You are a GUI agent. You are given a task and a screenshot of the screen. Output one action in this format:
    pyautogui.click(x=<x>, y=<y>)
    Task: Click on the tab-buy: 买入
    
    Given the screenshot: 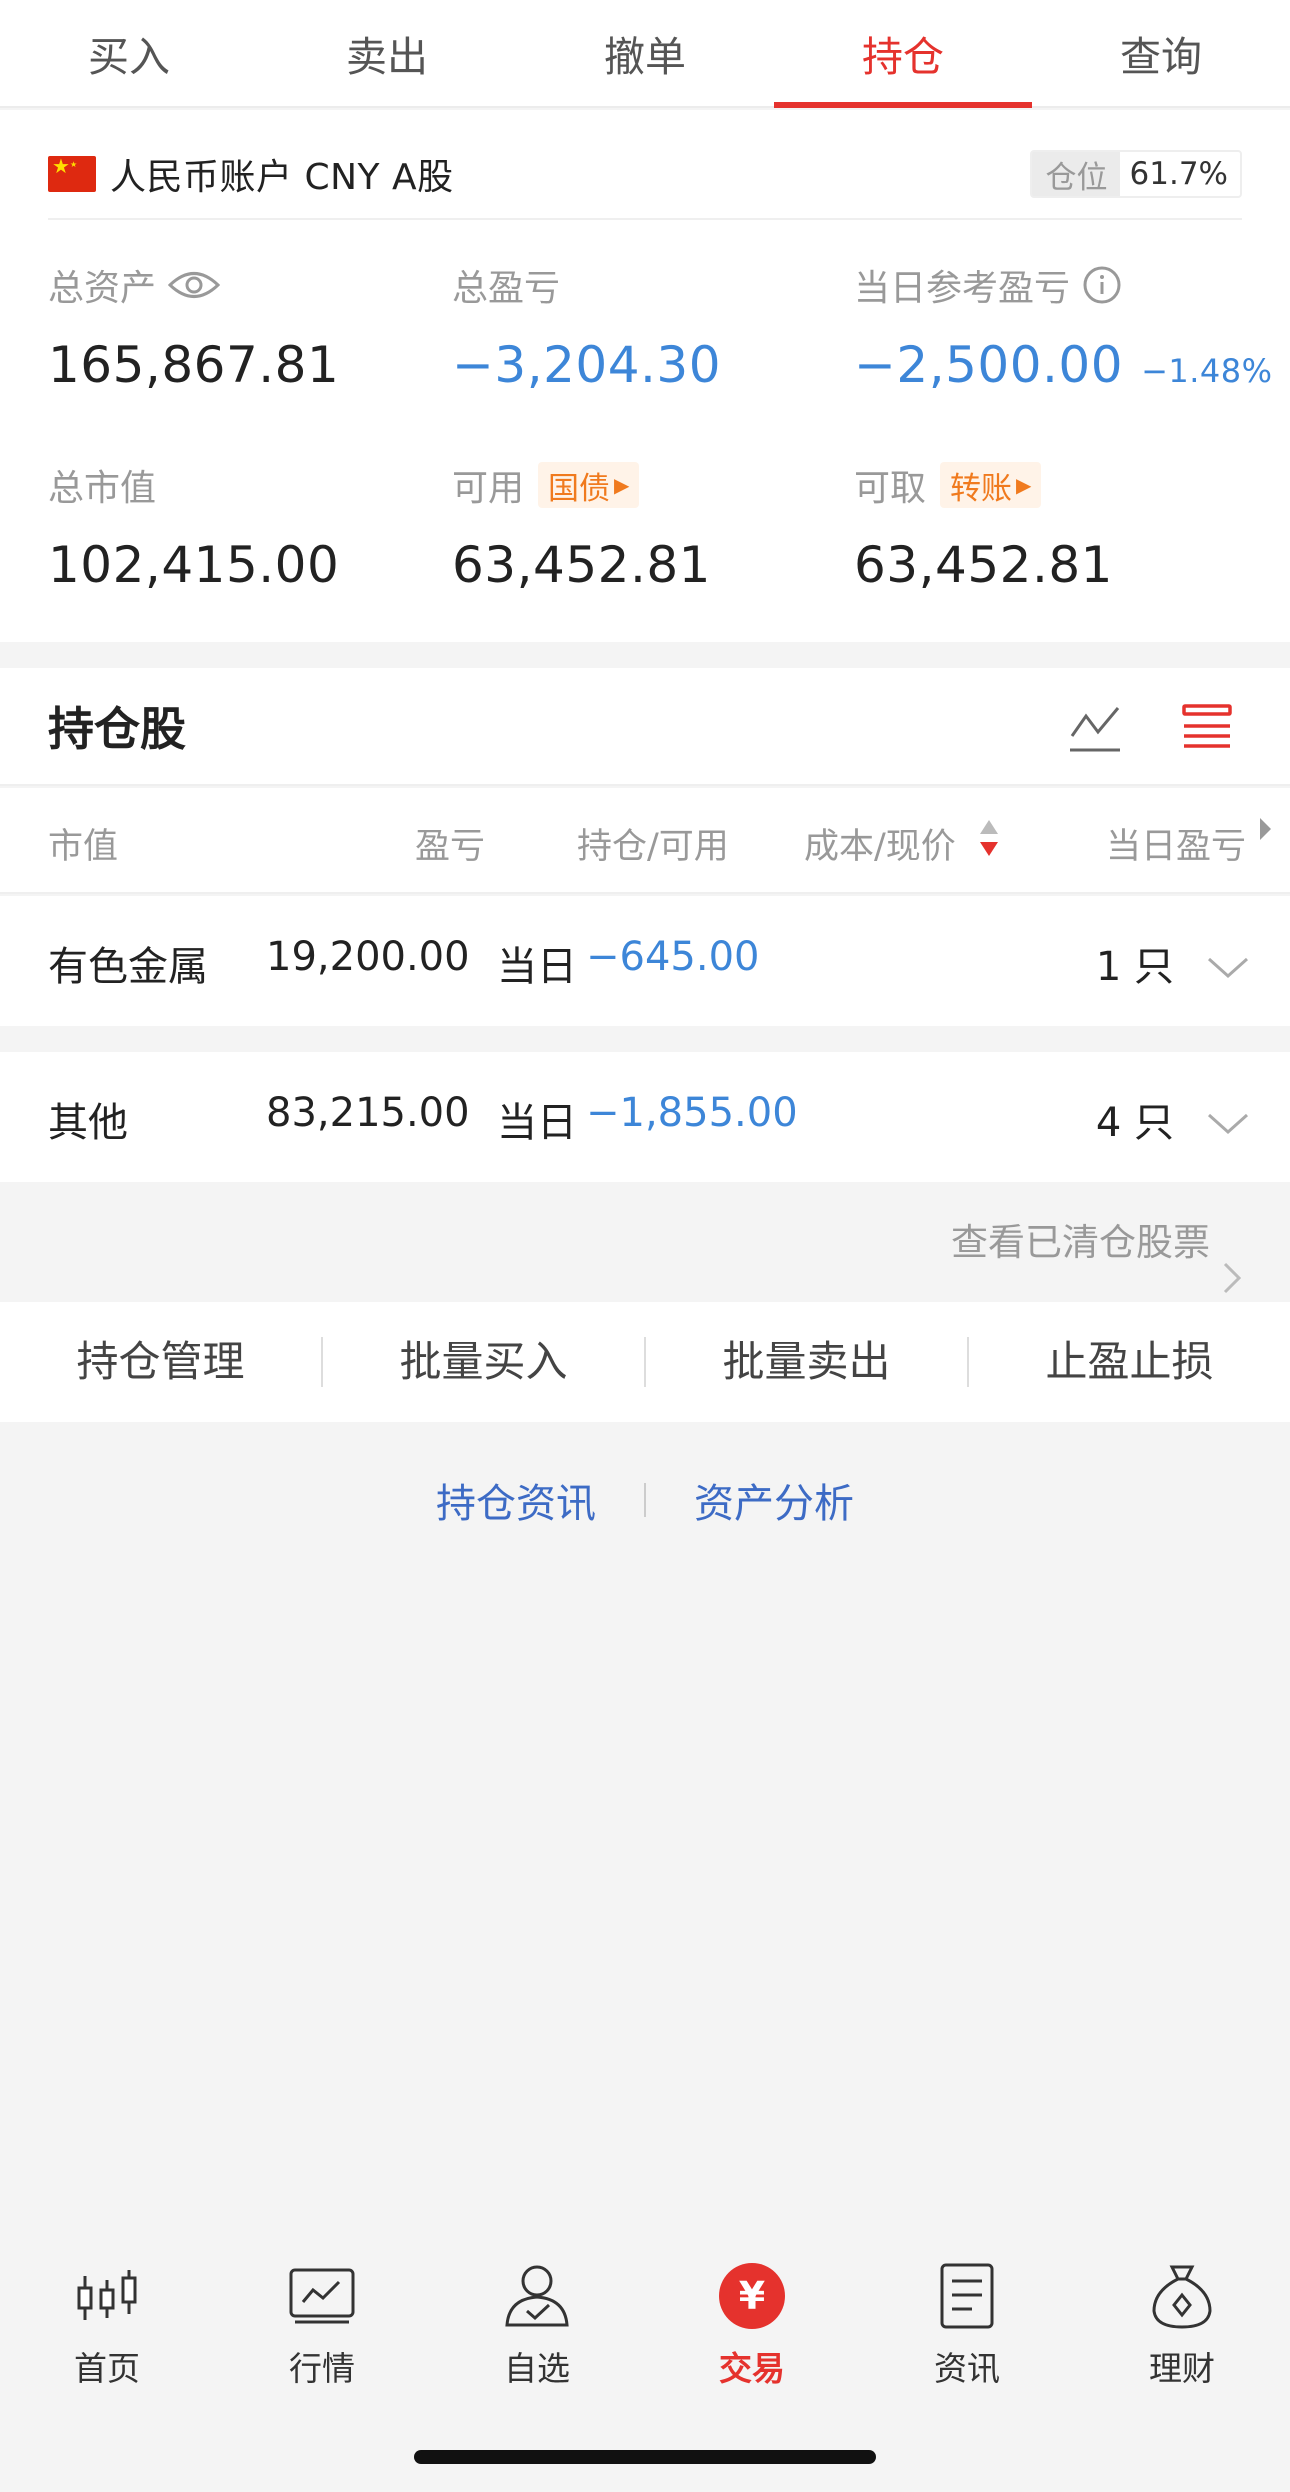 What is the action you would take?
    pyautogui.click(x=129, y=53)
    